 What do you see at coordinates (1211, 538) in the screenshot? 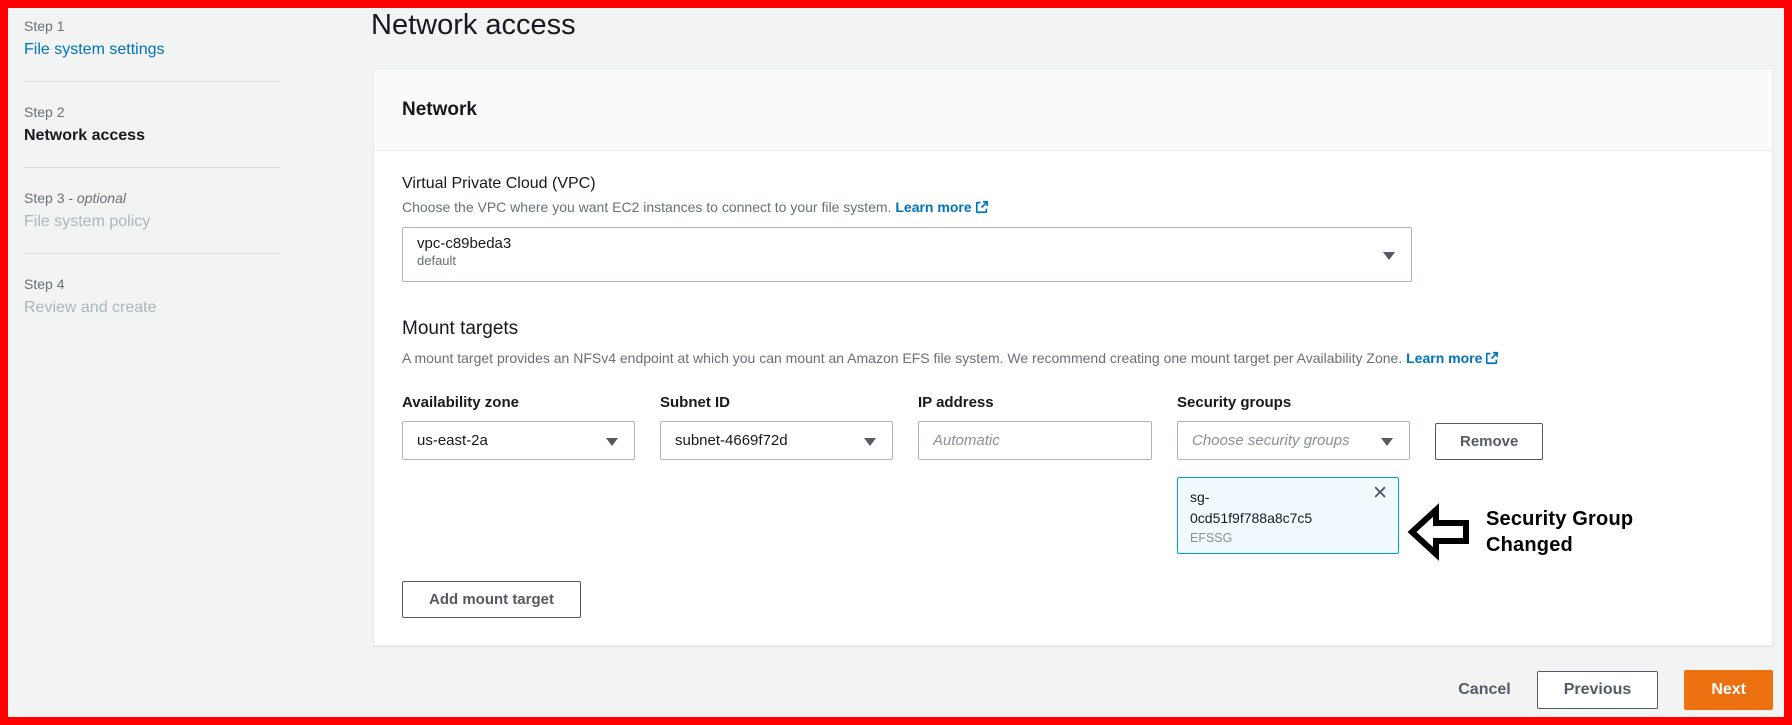
I see `security-group-name: EFSSG` at bounding box center [1211, 538].